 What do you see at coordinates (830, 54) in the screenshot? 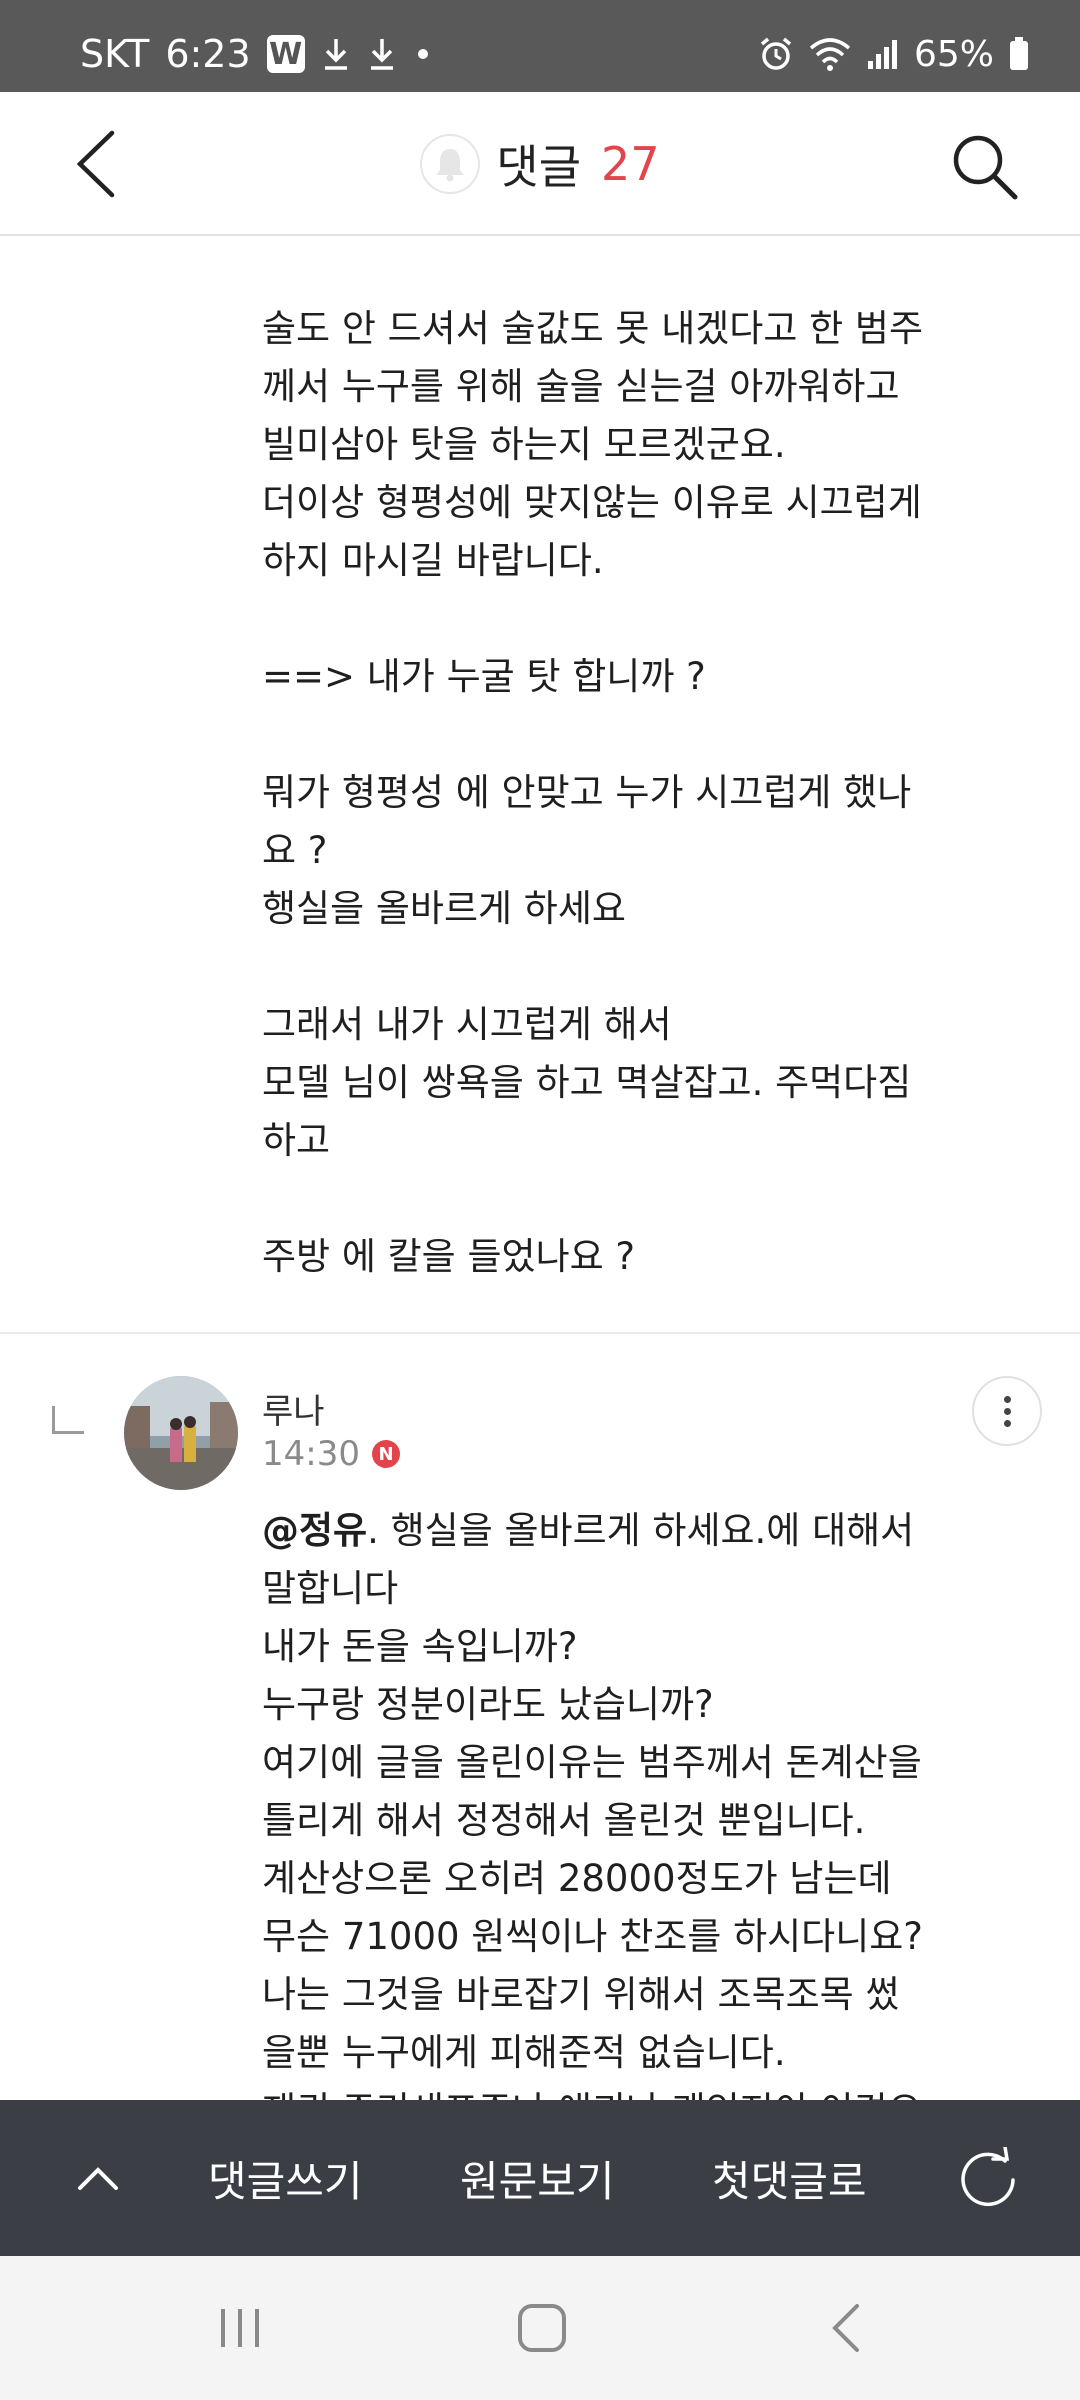
I see `wifi-icon` at bounding box center [830, 54].